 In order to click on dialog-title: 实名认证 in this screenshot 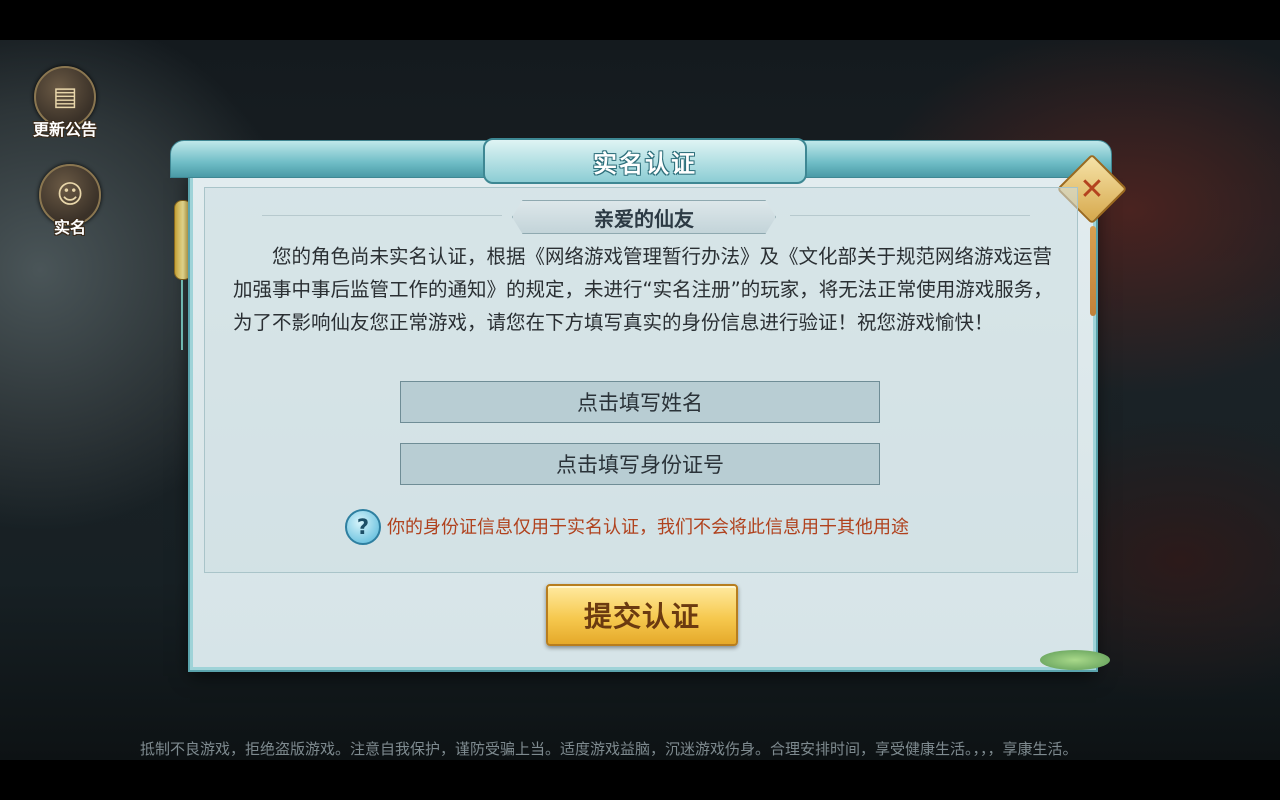, I will do `click(645, 163)`.